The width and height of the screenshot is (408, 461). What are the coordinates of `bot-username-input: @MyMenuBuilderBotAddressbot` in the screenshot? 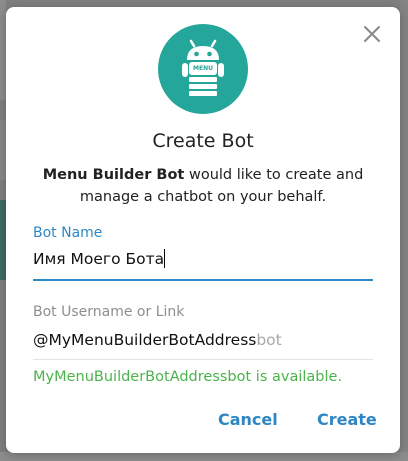 It's located at (203, 340).